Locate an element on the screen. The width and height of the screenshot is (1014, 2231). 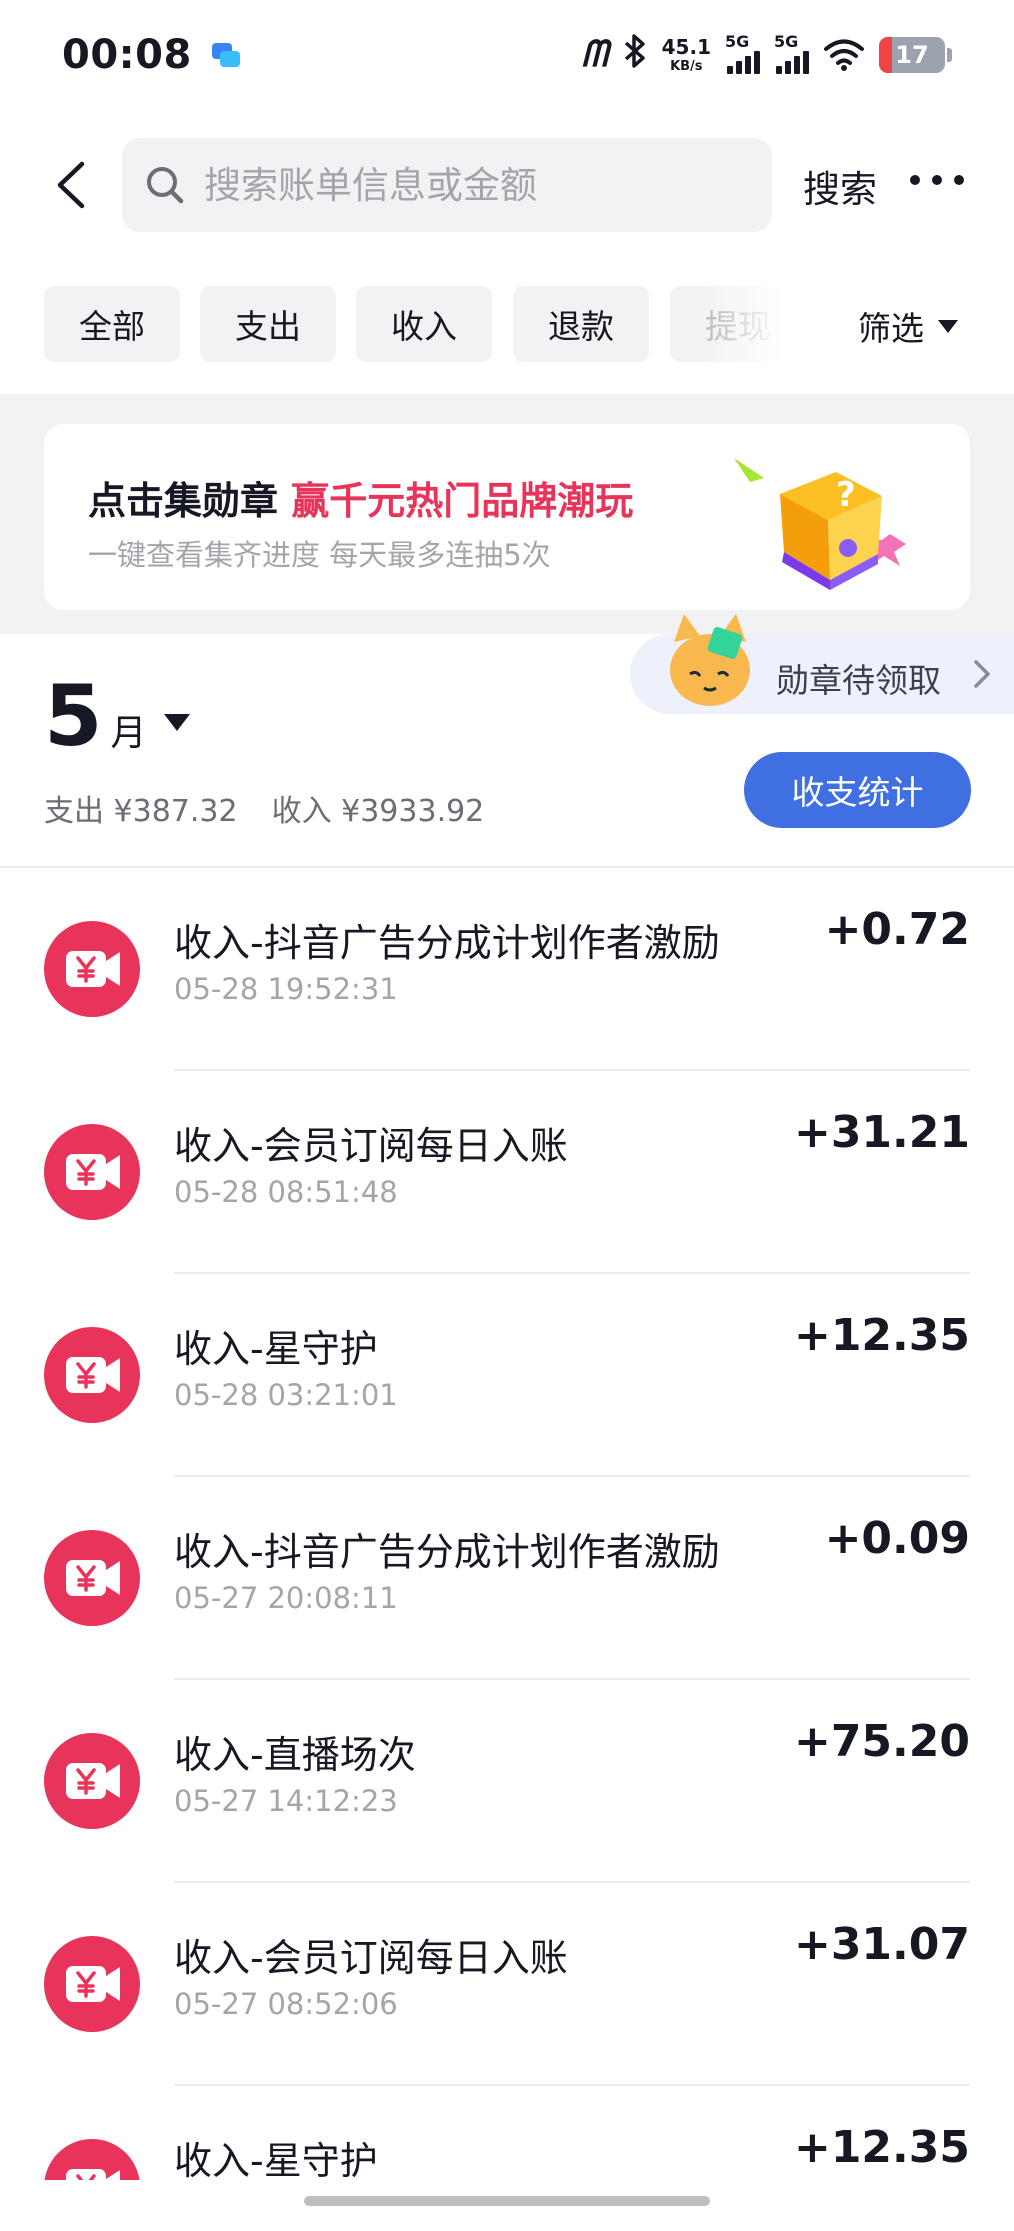
status-time: 00:08 is located at coordinates (127, 55).